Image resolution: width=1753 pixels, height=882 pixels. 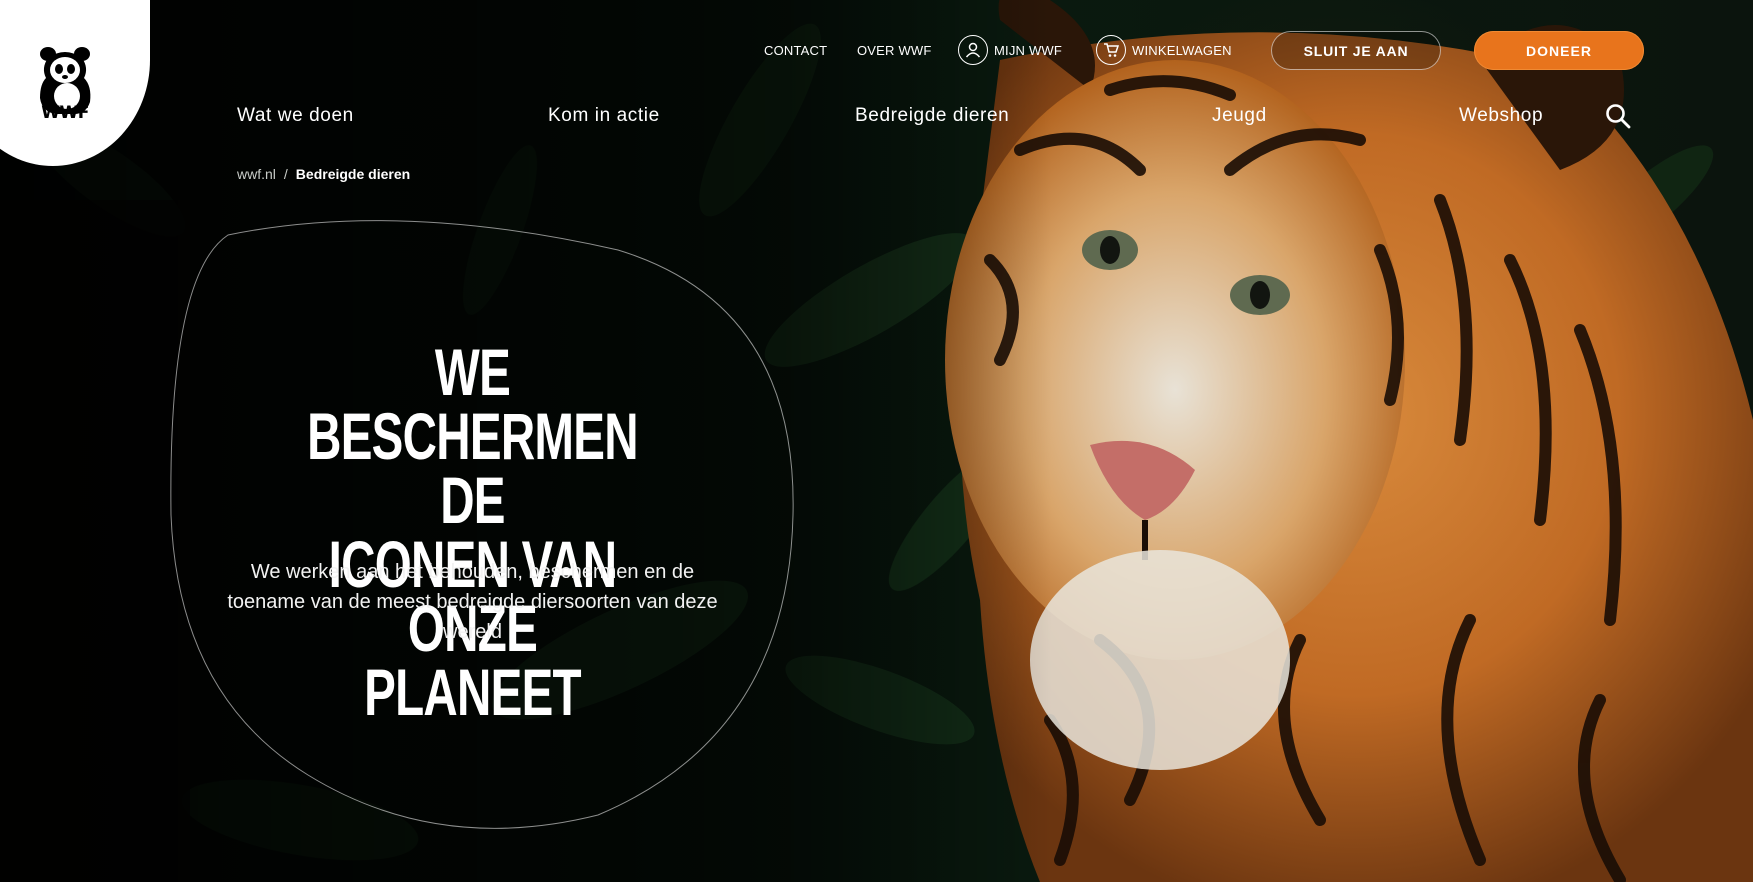 What do you see at coordinates (1239, 116) in the screenshot?
I see `nav-item-jeugd: Jeugd` at bounding box center [1239, 116].